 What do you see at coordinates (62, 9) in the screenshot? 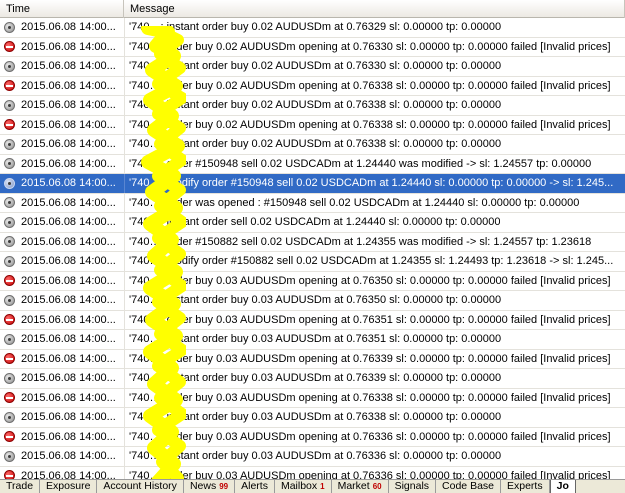
I see `column-header-time: Time` at bounding box center [62, 9].